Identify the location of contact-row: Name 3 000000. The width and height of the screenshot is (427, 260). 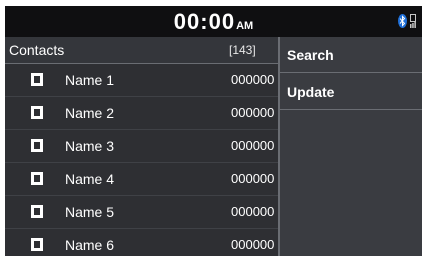
(141, 146).